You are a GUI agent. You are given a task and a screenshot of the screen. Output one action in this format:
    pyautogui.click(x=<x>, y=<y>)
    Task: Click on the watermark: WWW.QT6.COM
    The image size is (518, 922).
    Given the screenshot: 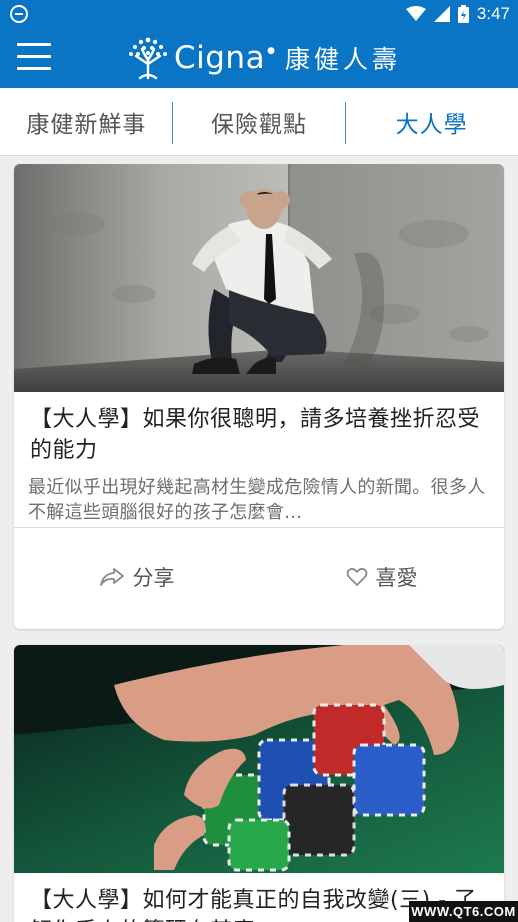 What is the action you would take?
    pyautogui.click(x=463, y=911)
    